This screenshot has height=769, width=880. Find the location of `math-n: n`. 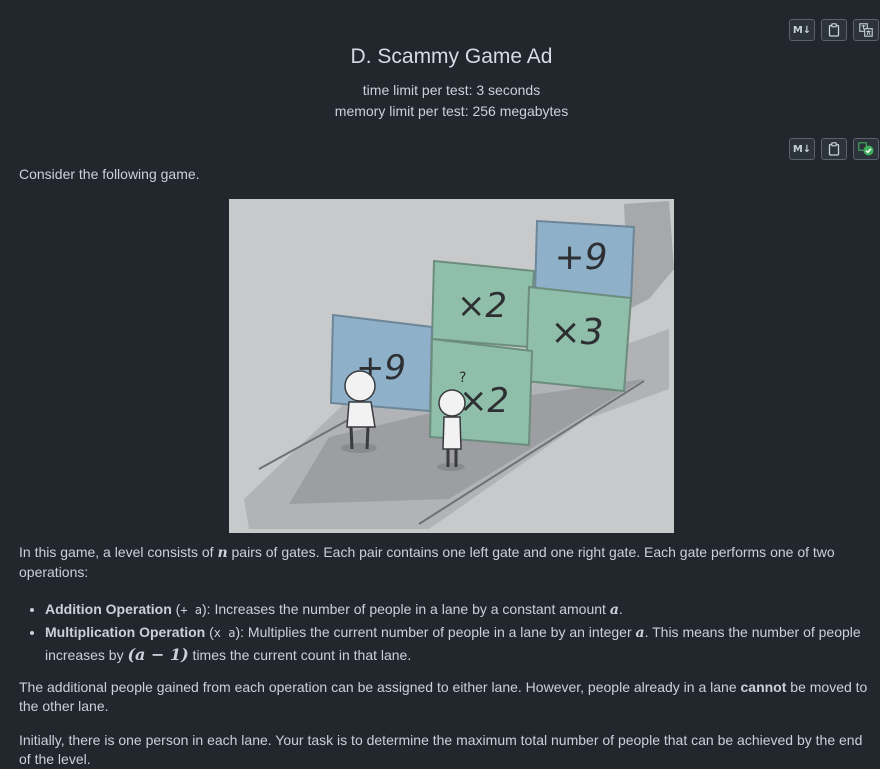

math-n: n is located at coordinates (222, 553).